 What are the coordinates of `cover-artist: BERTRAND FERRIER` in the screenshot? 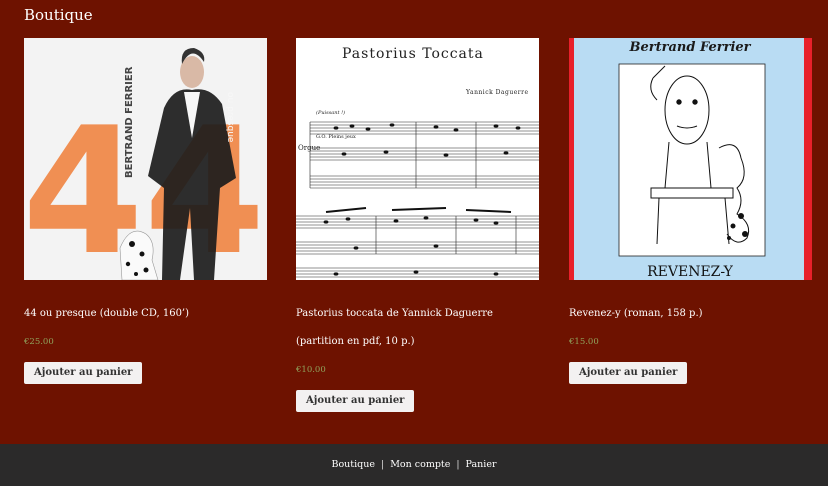 It's located at (129, 122).